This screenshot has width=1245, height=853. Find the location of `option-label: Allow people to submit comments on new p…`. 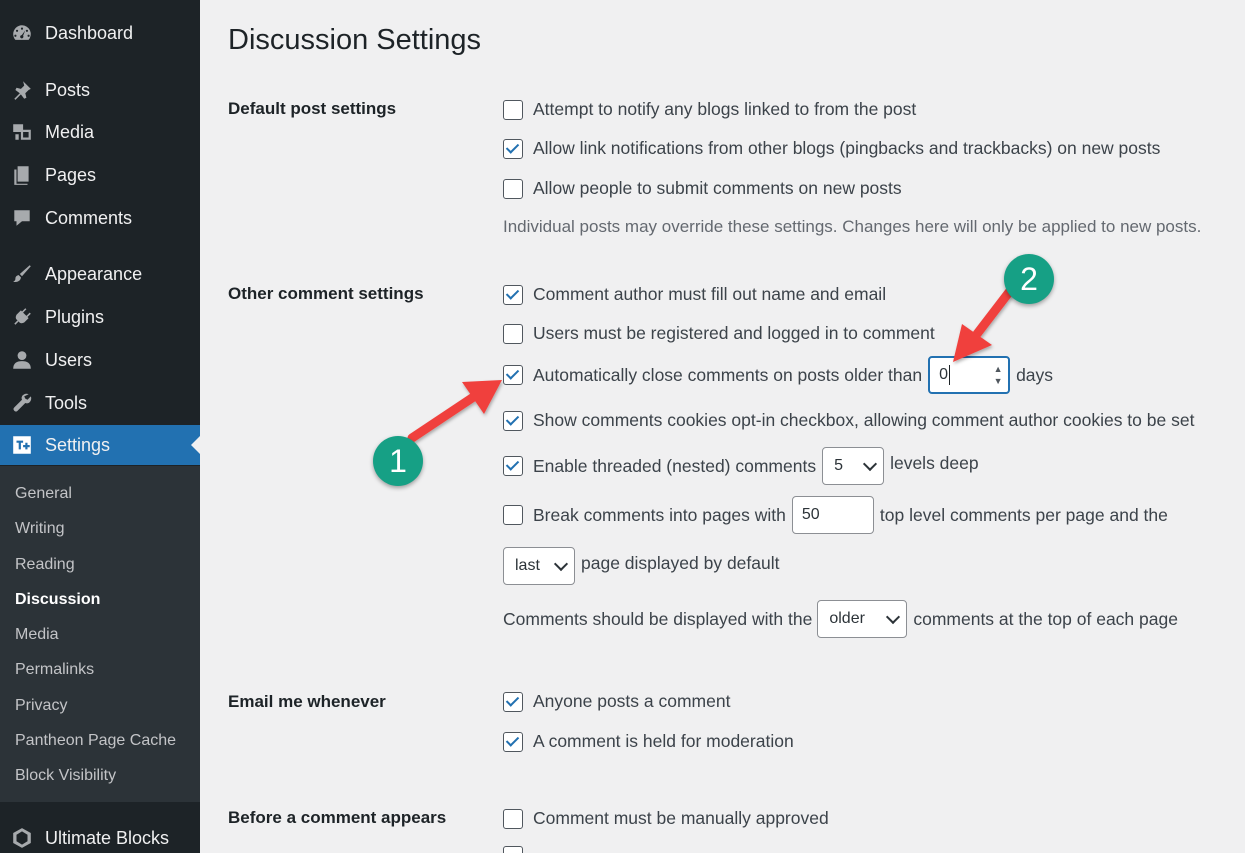

option-label: Allow people to submit comments on new p… is located at coordinates (717, 188).